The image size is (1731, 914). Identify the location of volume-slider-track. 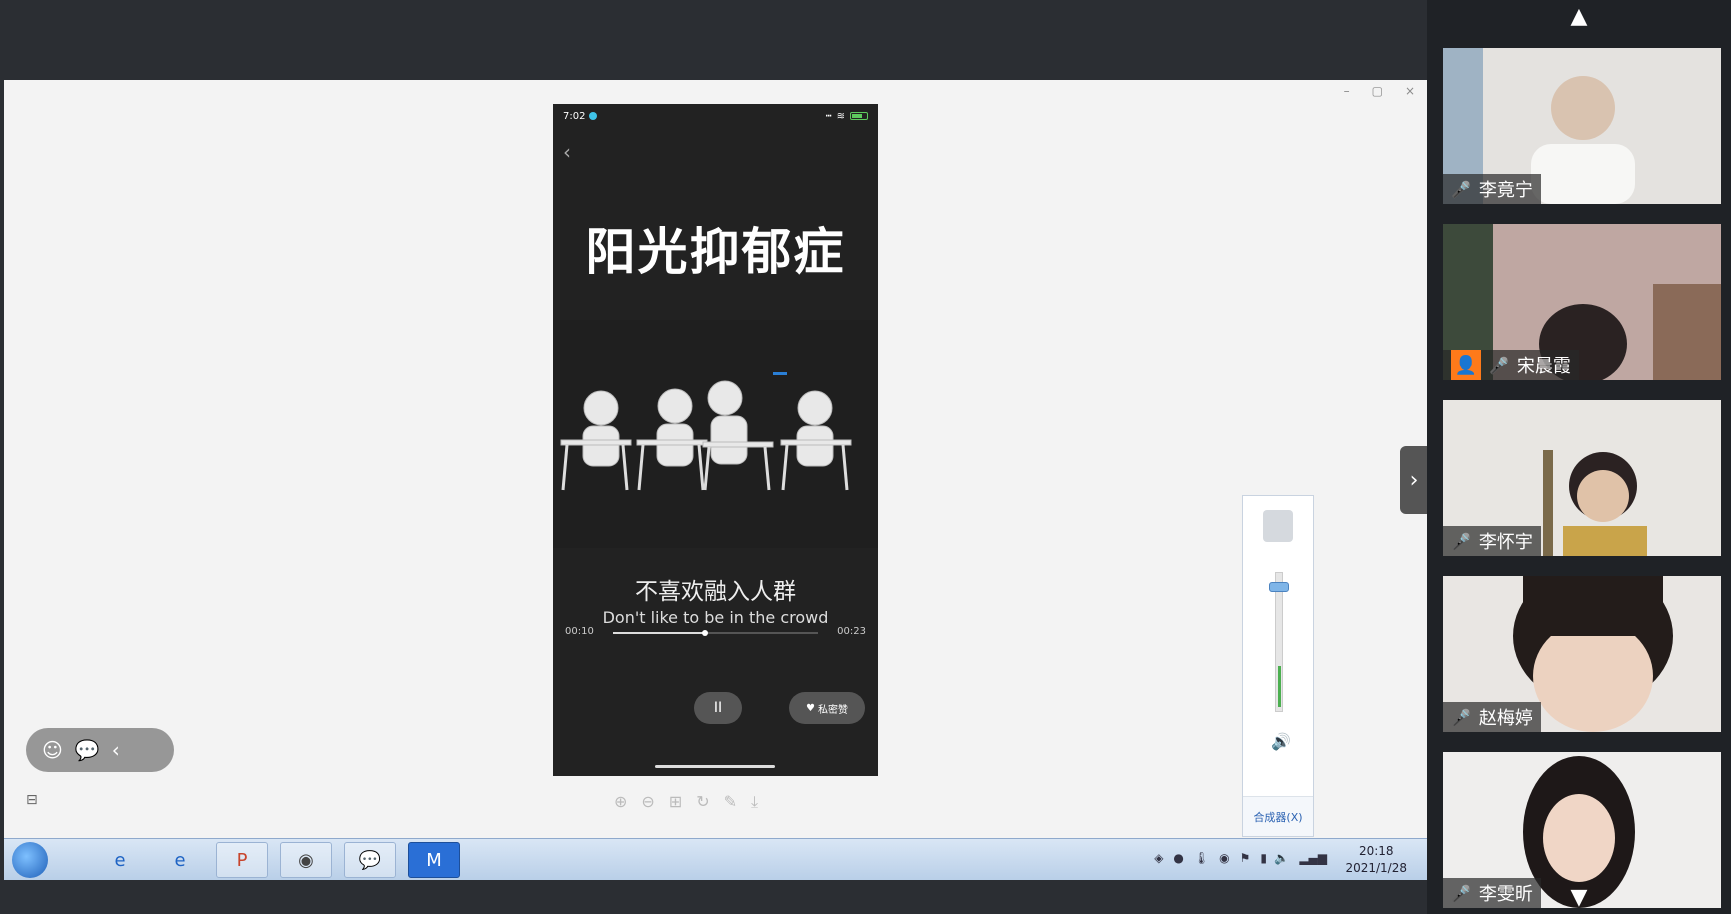
(1279, 642).